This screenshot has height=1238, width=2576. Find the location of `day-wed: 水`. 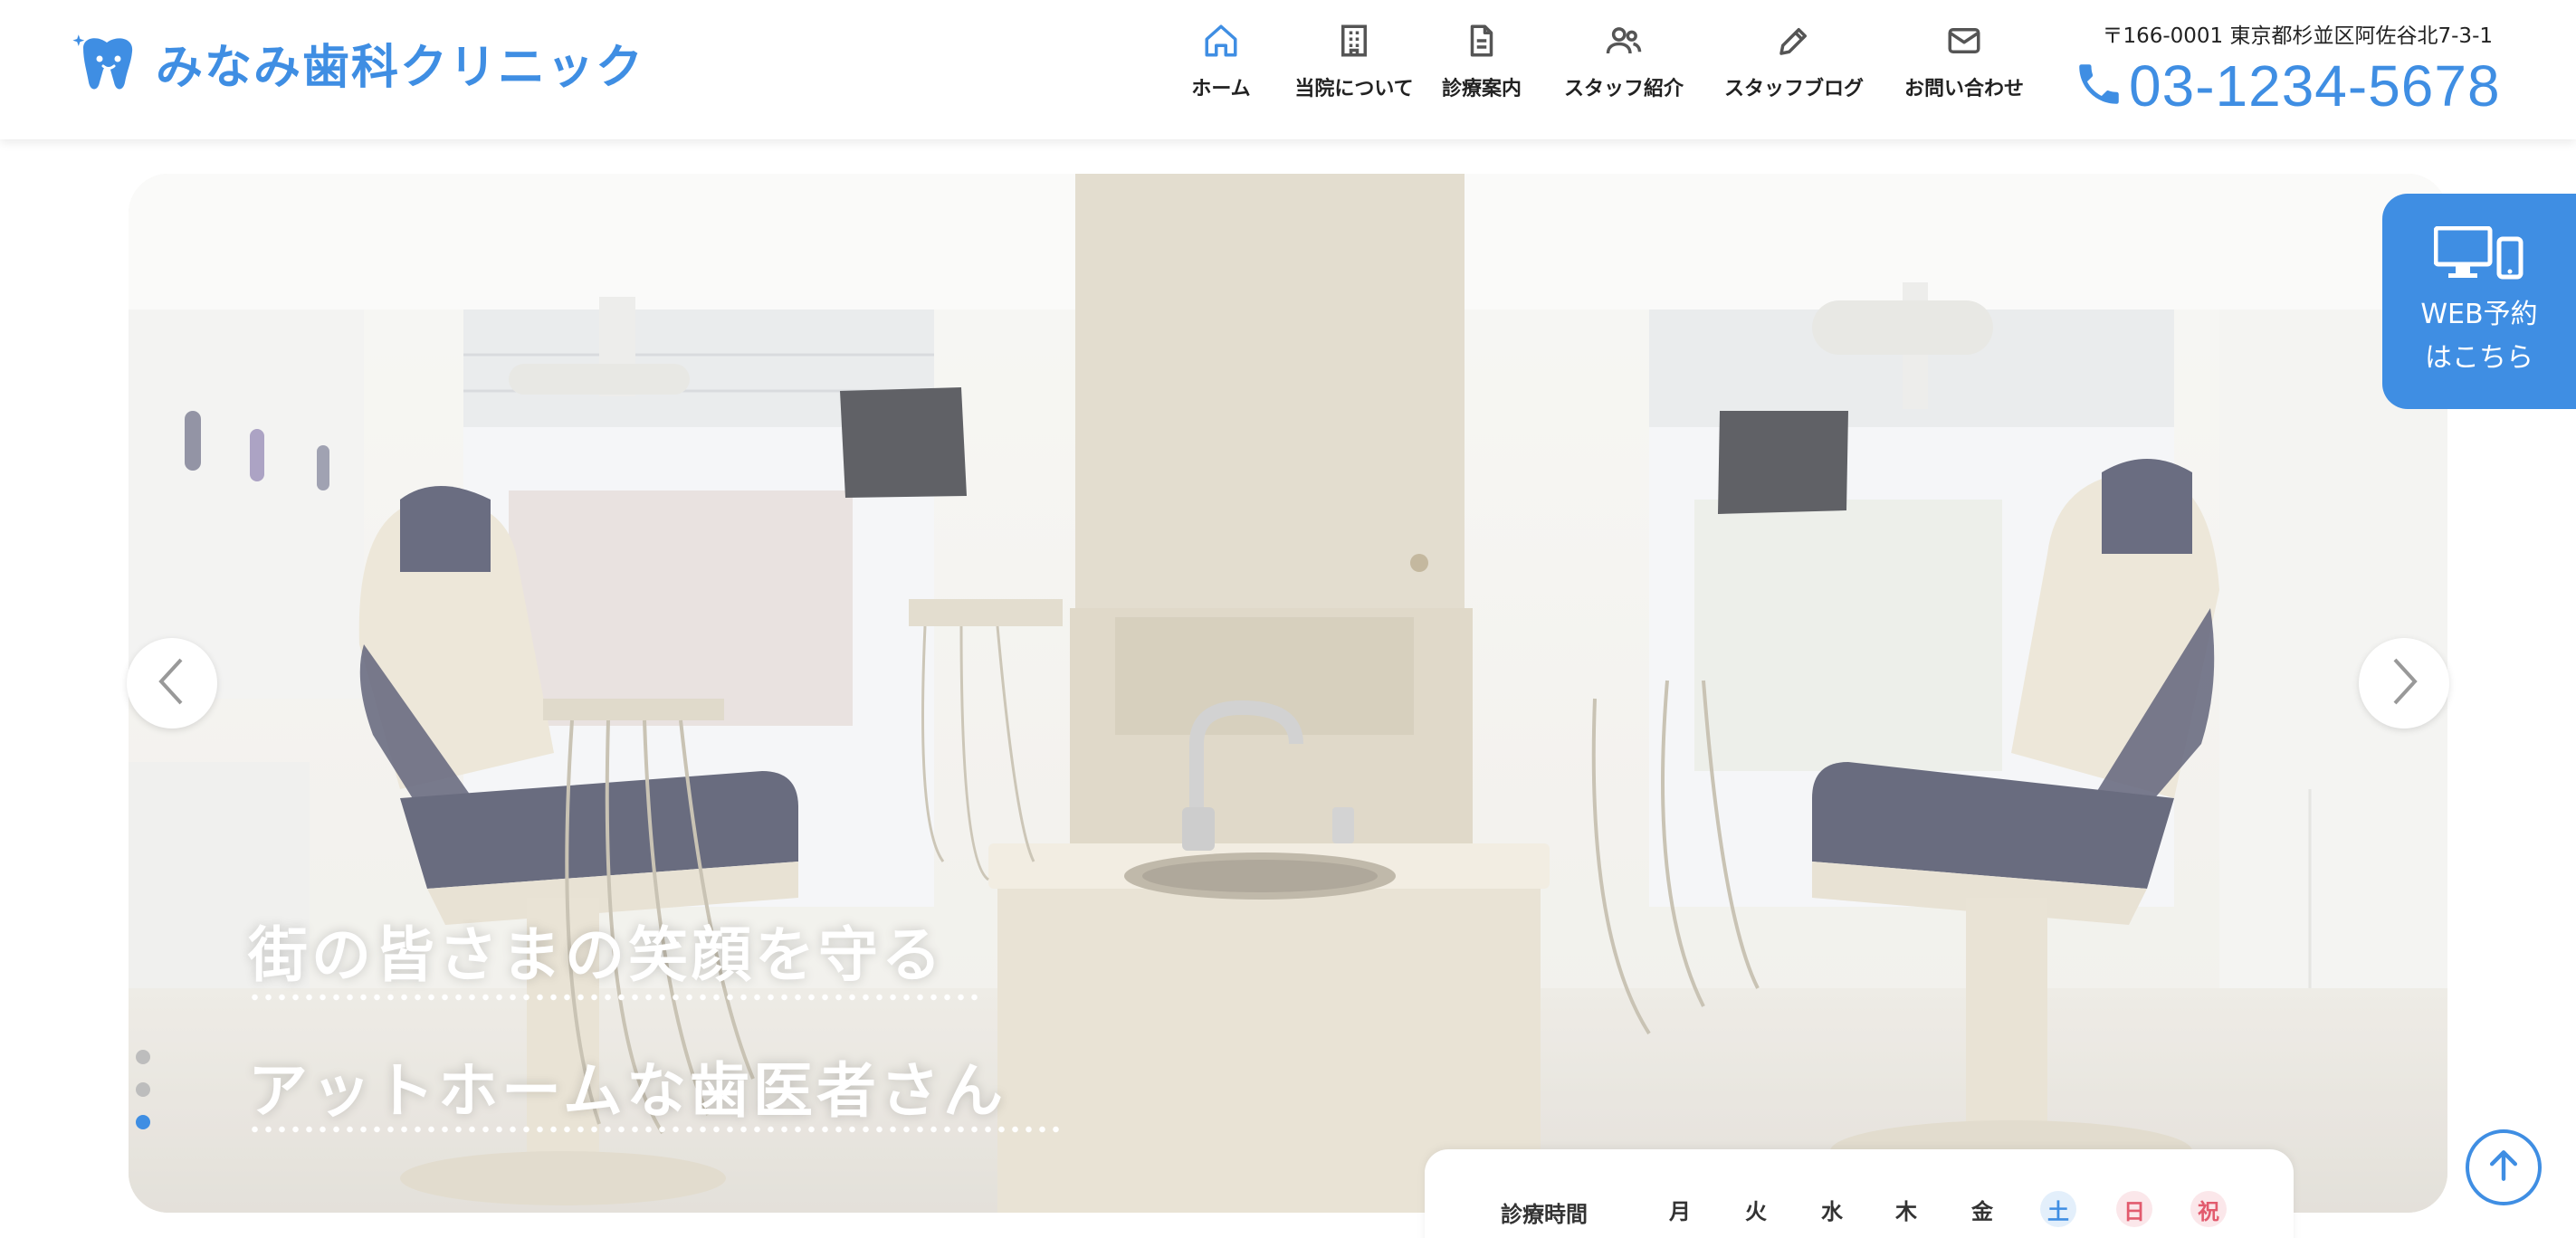

day-wed: 水 is located at coordinates (1832, 1211).